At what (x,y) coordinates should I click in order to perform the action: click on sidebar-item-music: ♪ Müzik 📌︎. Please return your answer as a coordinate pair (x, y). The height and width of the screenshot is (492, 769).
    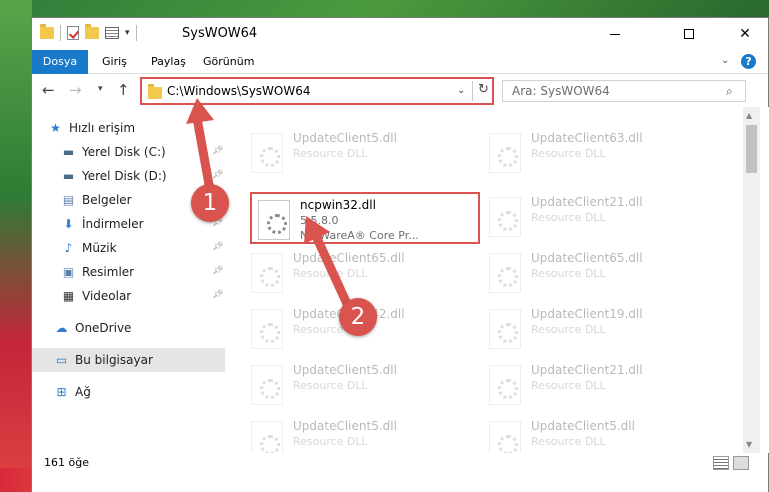
    Looking at the image, I should click on (128, 248).